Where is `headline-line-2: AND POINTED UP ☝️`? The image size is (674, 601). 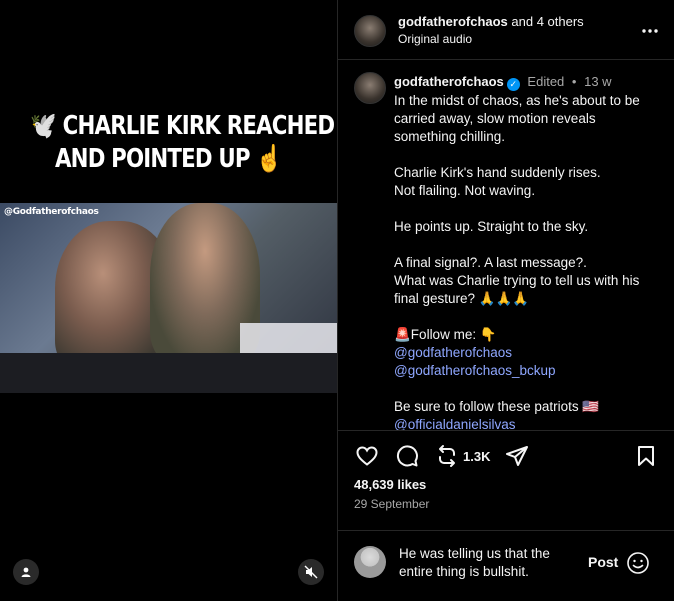 headline-line-2: AND POINTED UP ☝️ is located at coordinates (168, 159).